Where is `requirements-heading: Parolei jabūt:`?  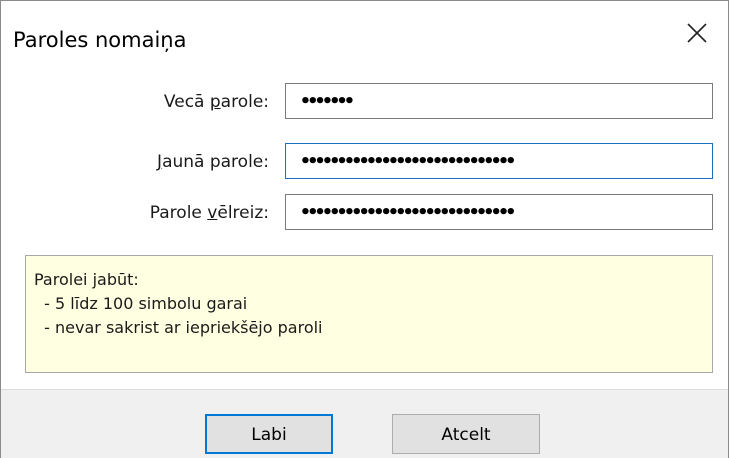
requirements-heading: Parolei jabūt: is located at coordinates (86, 279).